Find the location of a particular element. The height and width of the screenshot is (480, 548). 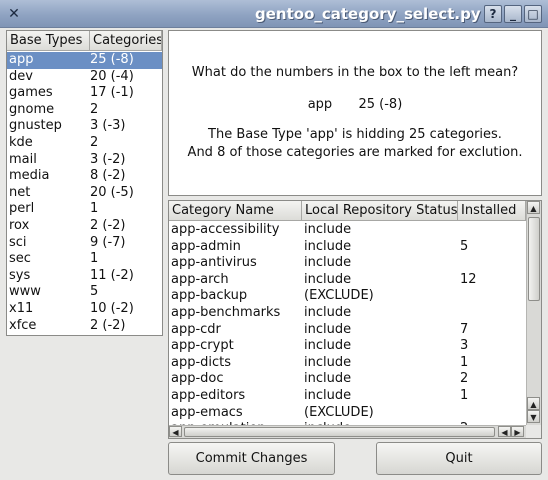

category-name: app-crypt is located at coordinates (202, 346).